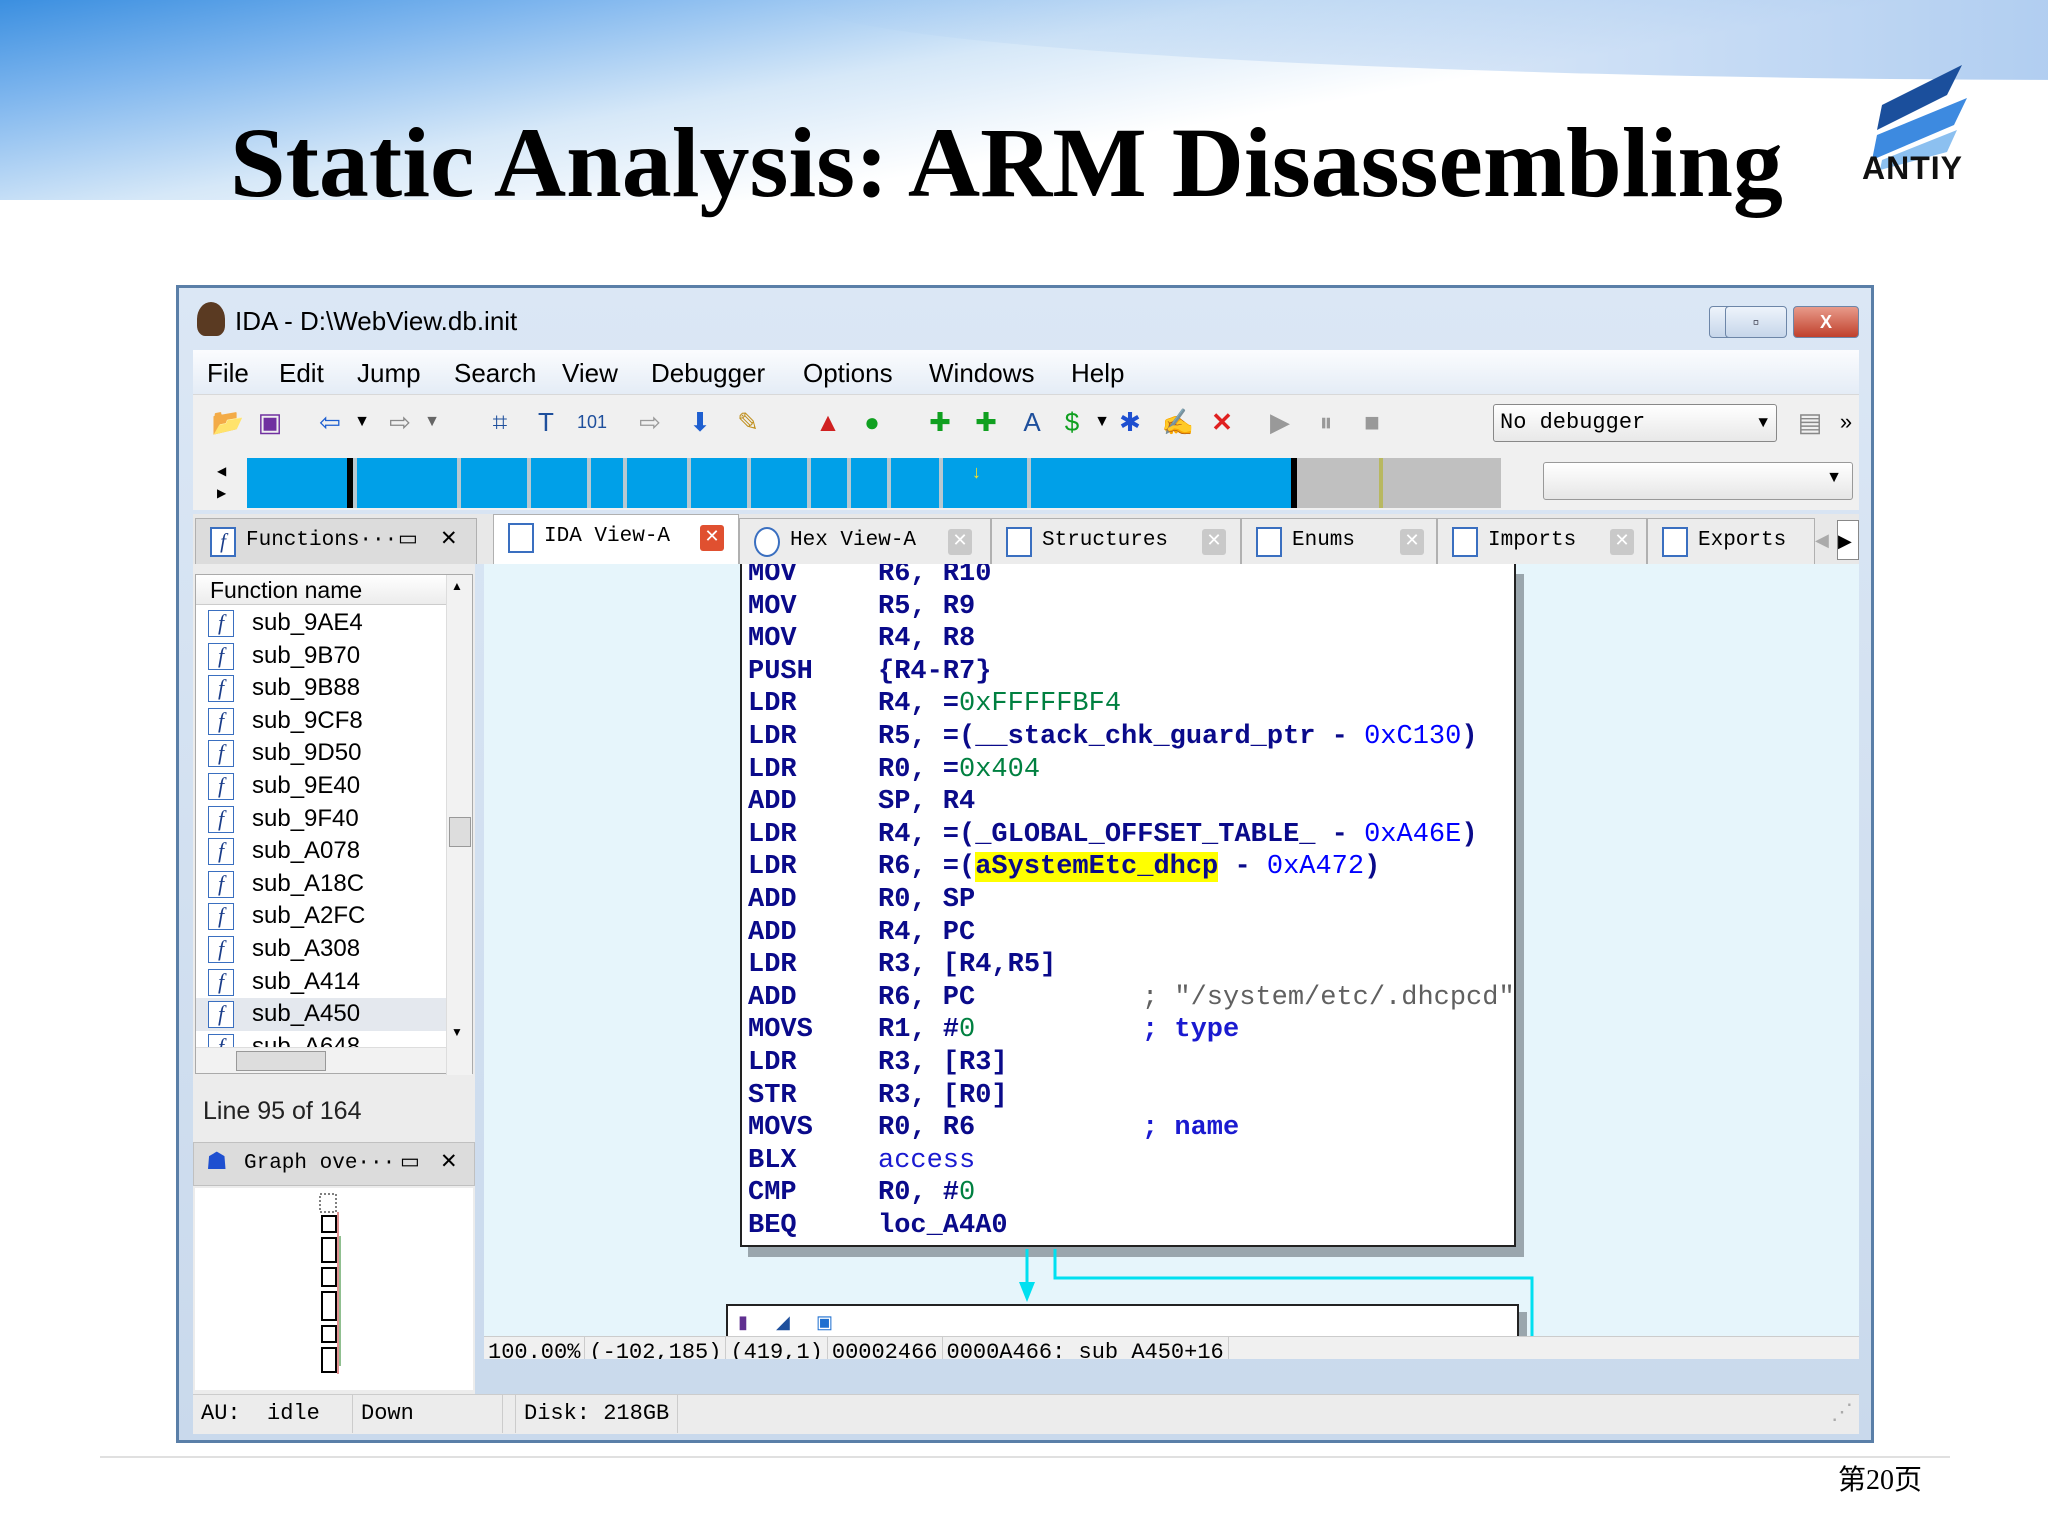 Image resolution: width=2048 pixels, height=1536 pixels. Describe the element at coordinates (321, 851) in the screenshot. I see `function-list-item: f sub_A078` at that location.